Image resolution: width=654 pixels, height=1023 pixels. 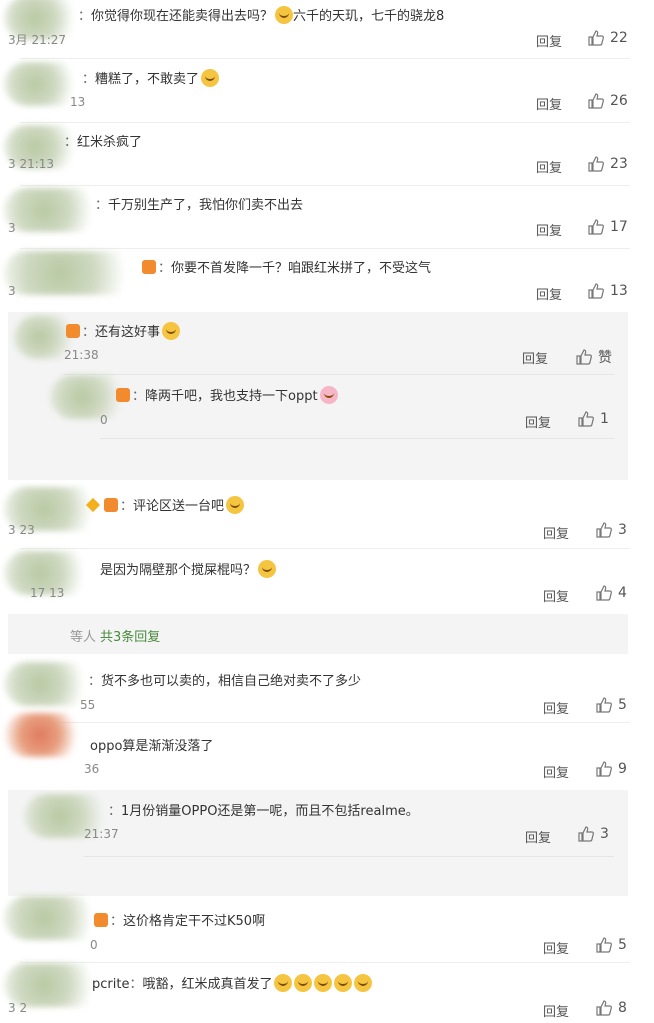 What do you see at coordinates (327, 280) in the screenshot?
I see `comment-item: ：你要不首发降一千？咱跟红米拼了，不受这气 3 回复 13` at bounding box center [327, 280].